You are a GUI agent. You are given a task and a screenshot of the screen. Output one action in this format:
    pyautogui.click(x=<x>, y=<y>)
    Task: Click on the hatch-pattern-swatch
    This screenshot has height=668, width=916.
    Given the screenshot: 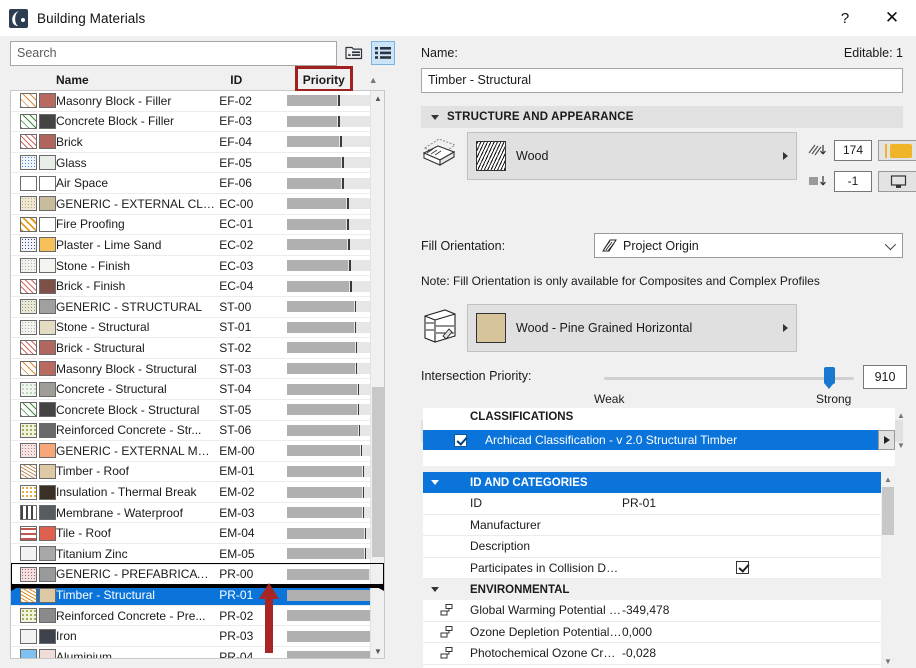 What is the action you would take?
    pyautogui.click(x=28, y=183)
    